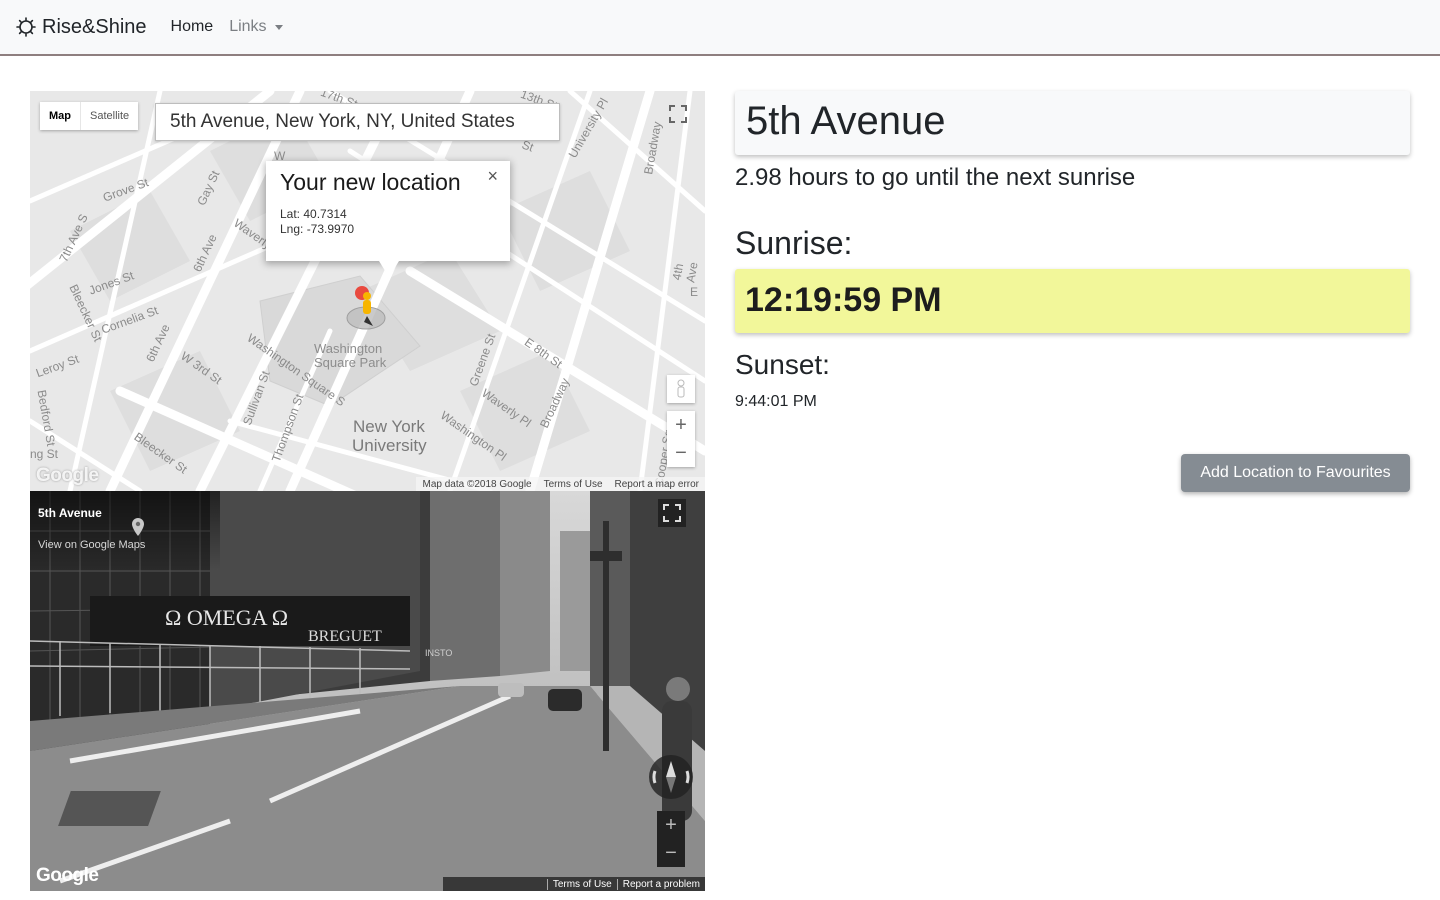  Describe the element at coordinates (846, 121) in the screenshot. I see `location-title: 5th Avenue` at that location.